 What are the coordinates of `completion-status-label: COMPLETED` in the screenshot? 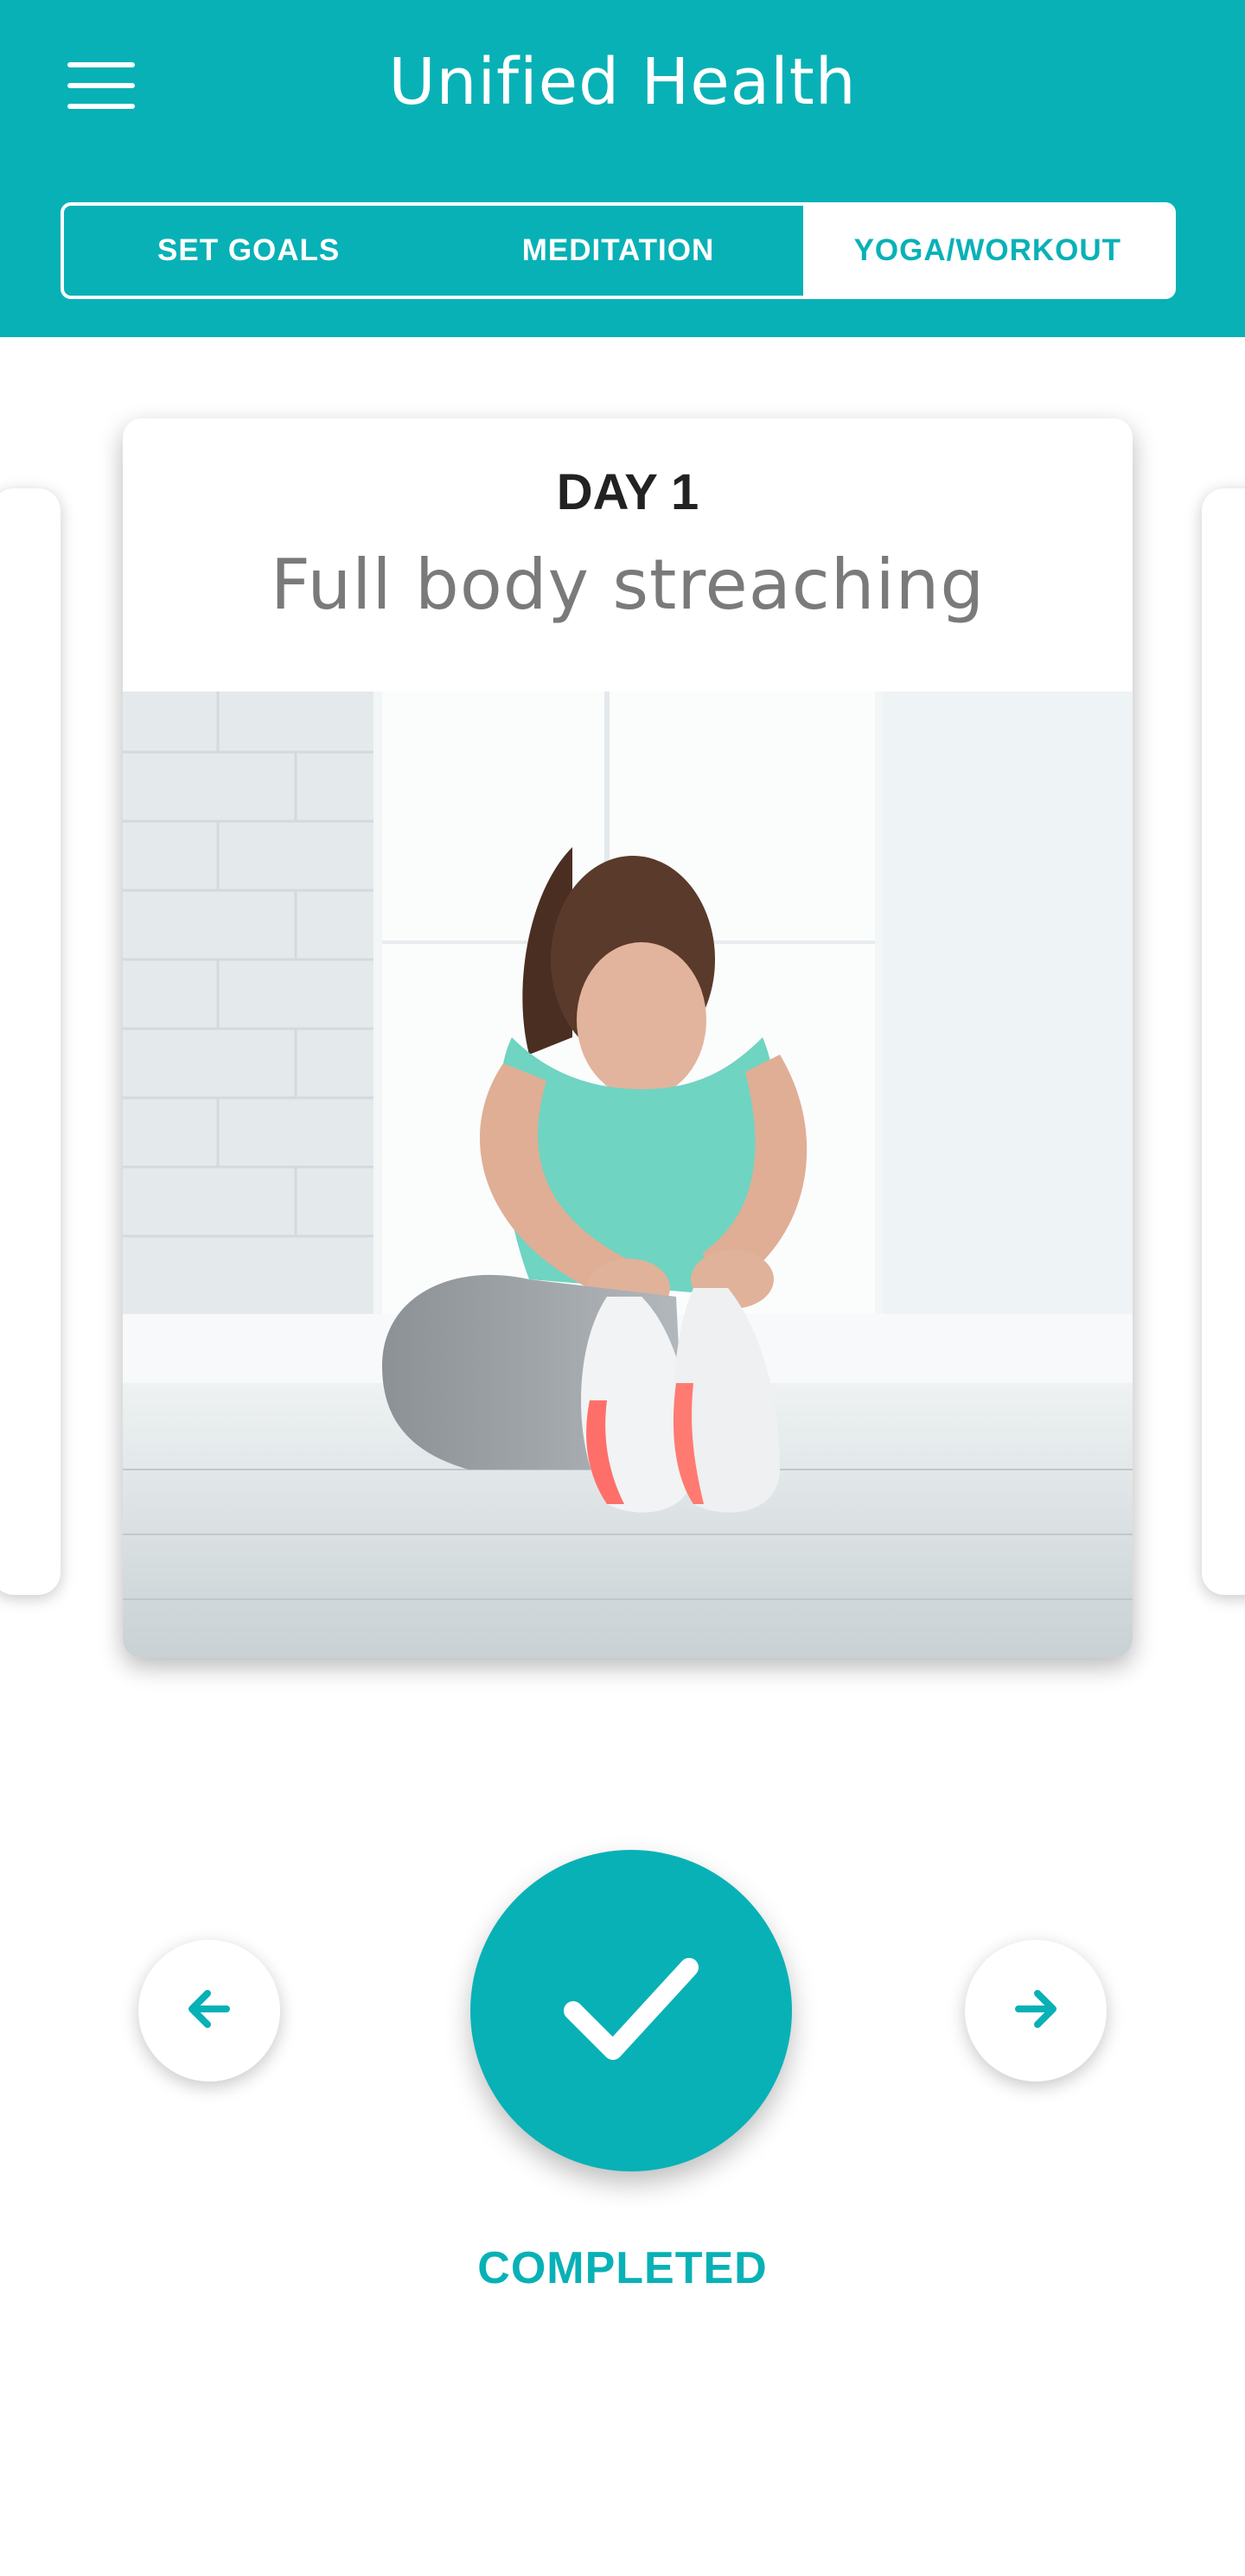 It's located at (622, 2268).